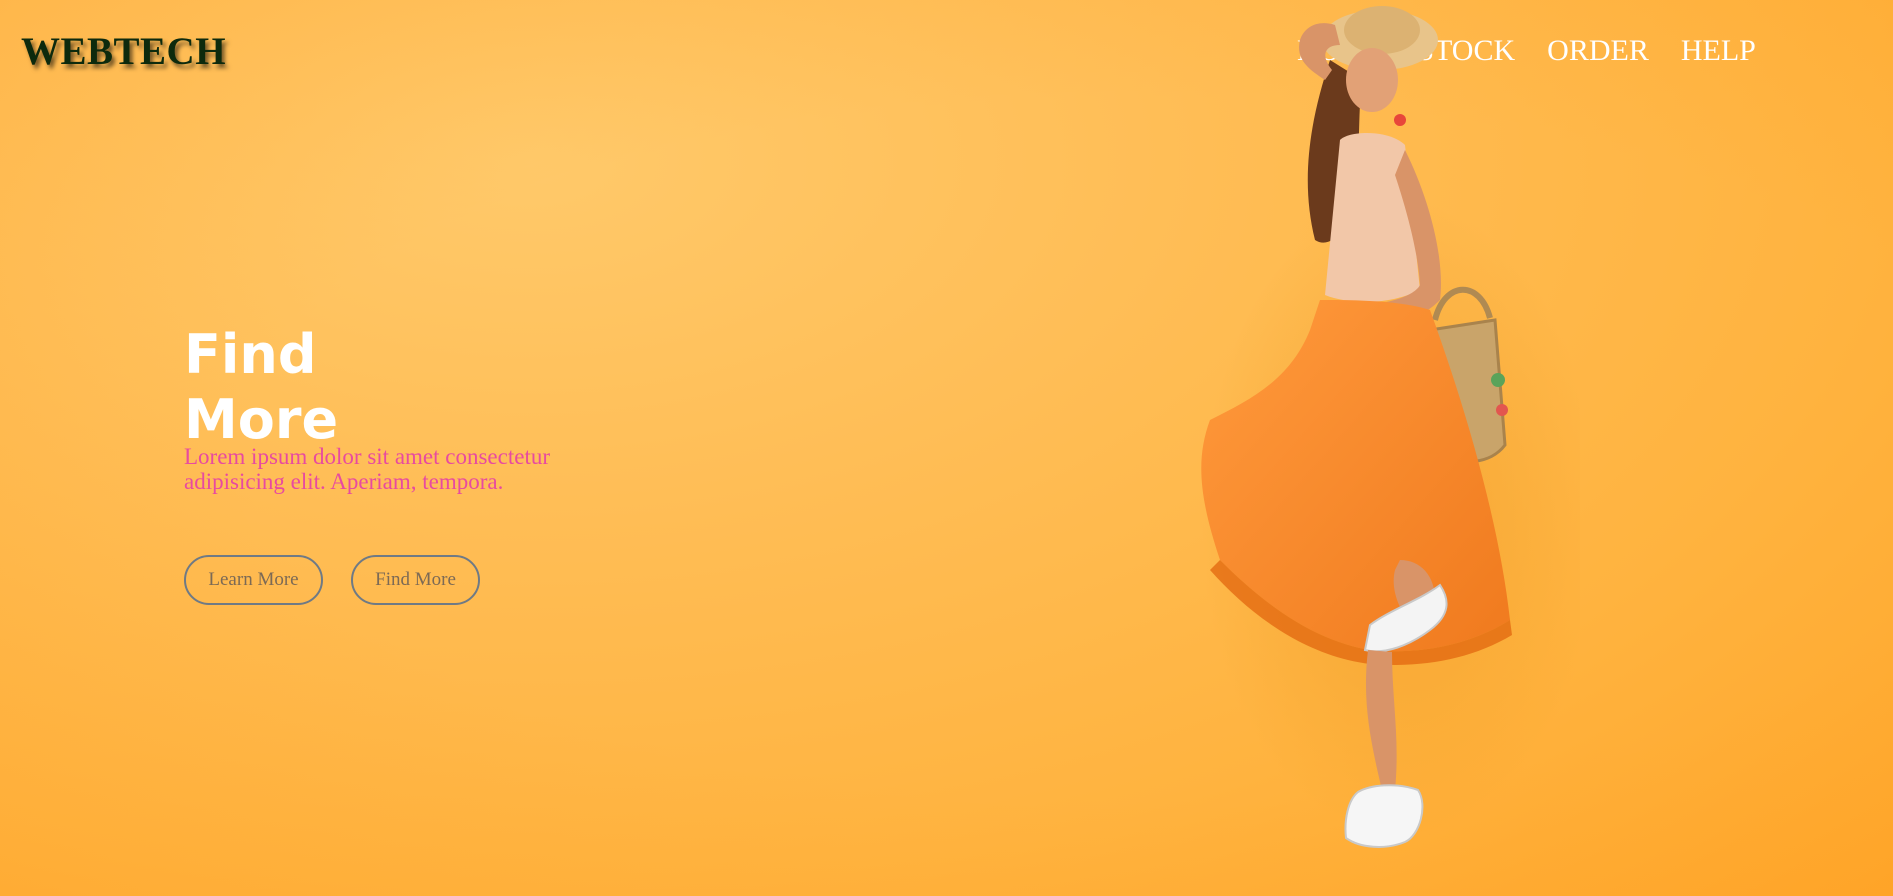 The image size is (1893, 896). I want to click on hero-title: Find More, so click(261, 387).